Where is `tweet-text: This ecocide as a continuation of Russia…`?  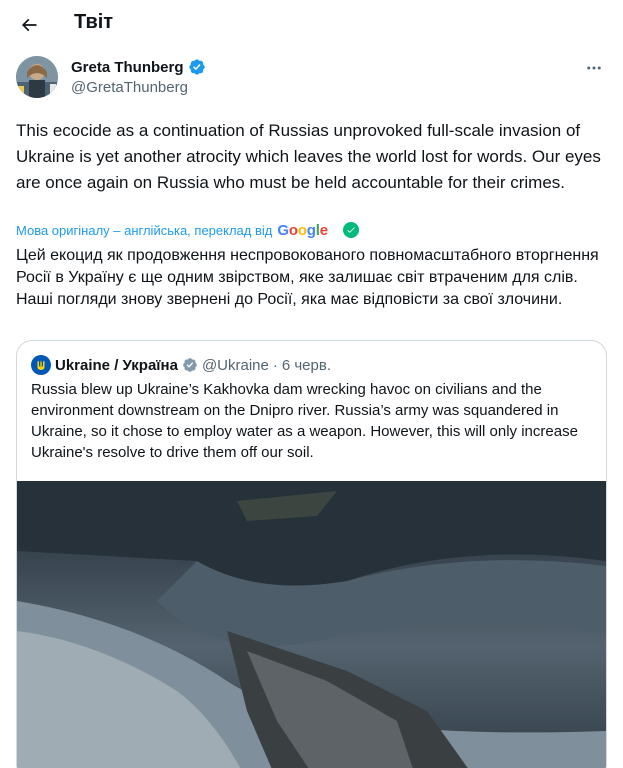
tweet-text: This ecocide as a continuation of Russia… is located at coordinates (308, 156).